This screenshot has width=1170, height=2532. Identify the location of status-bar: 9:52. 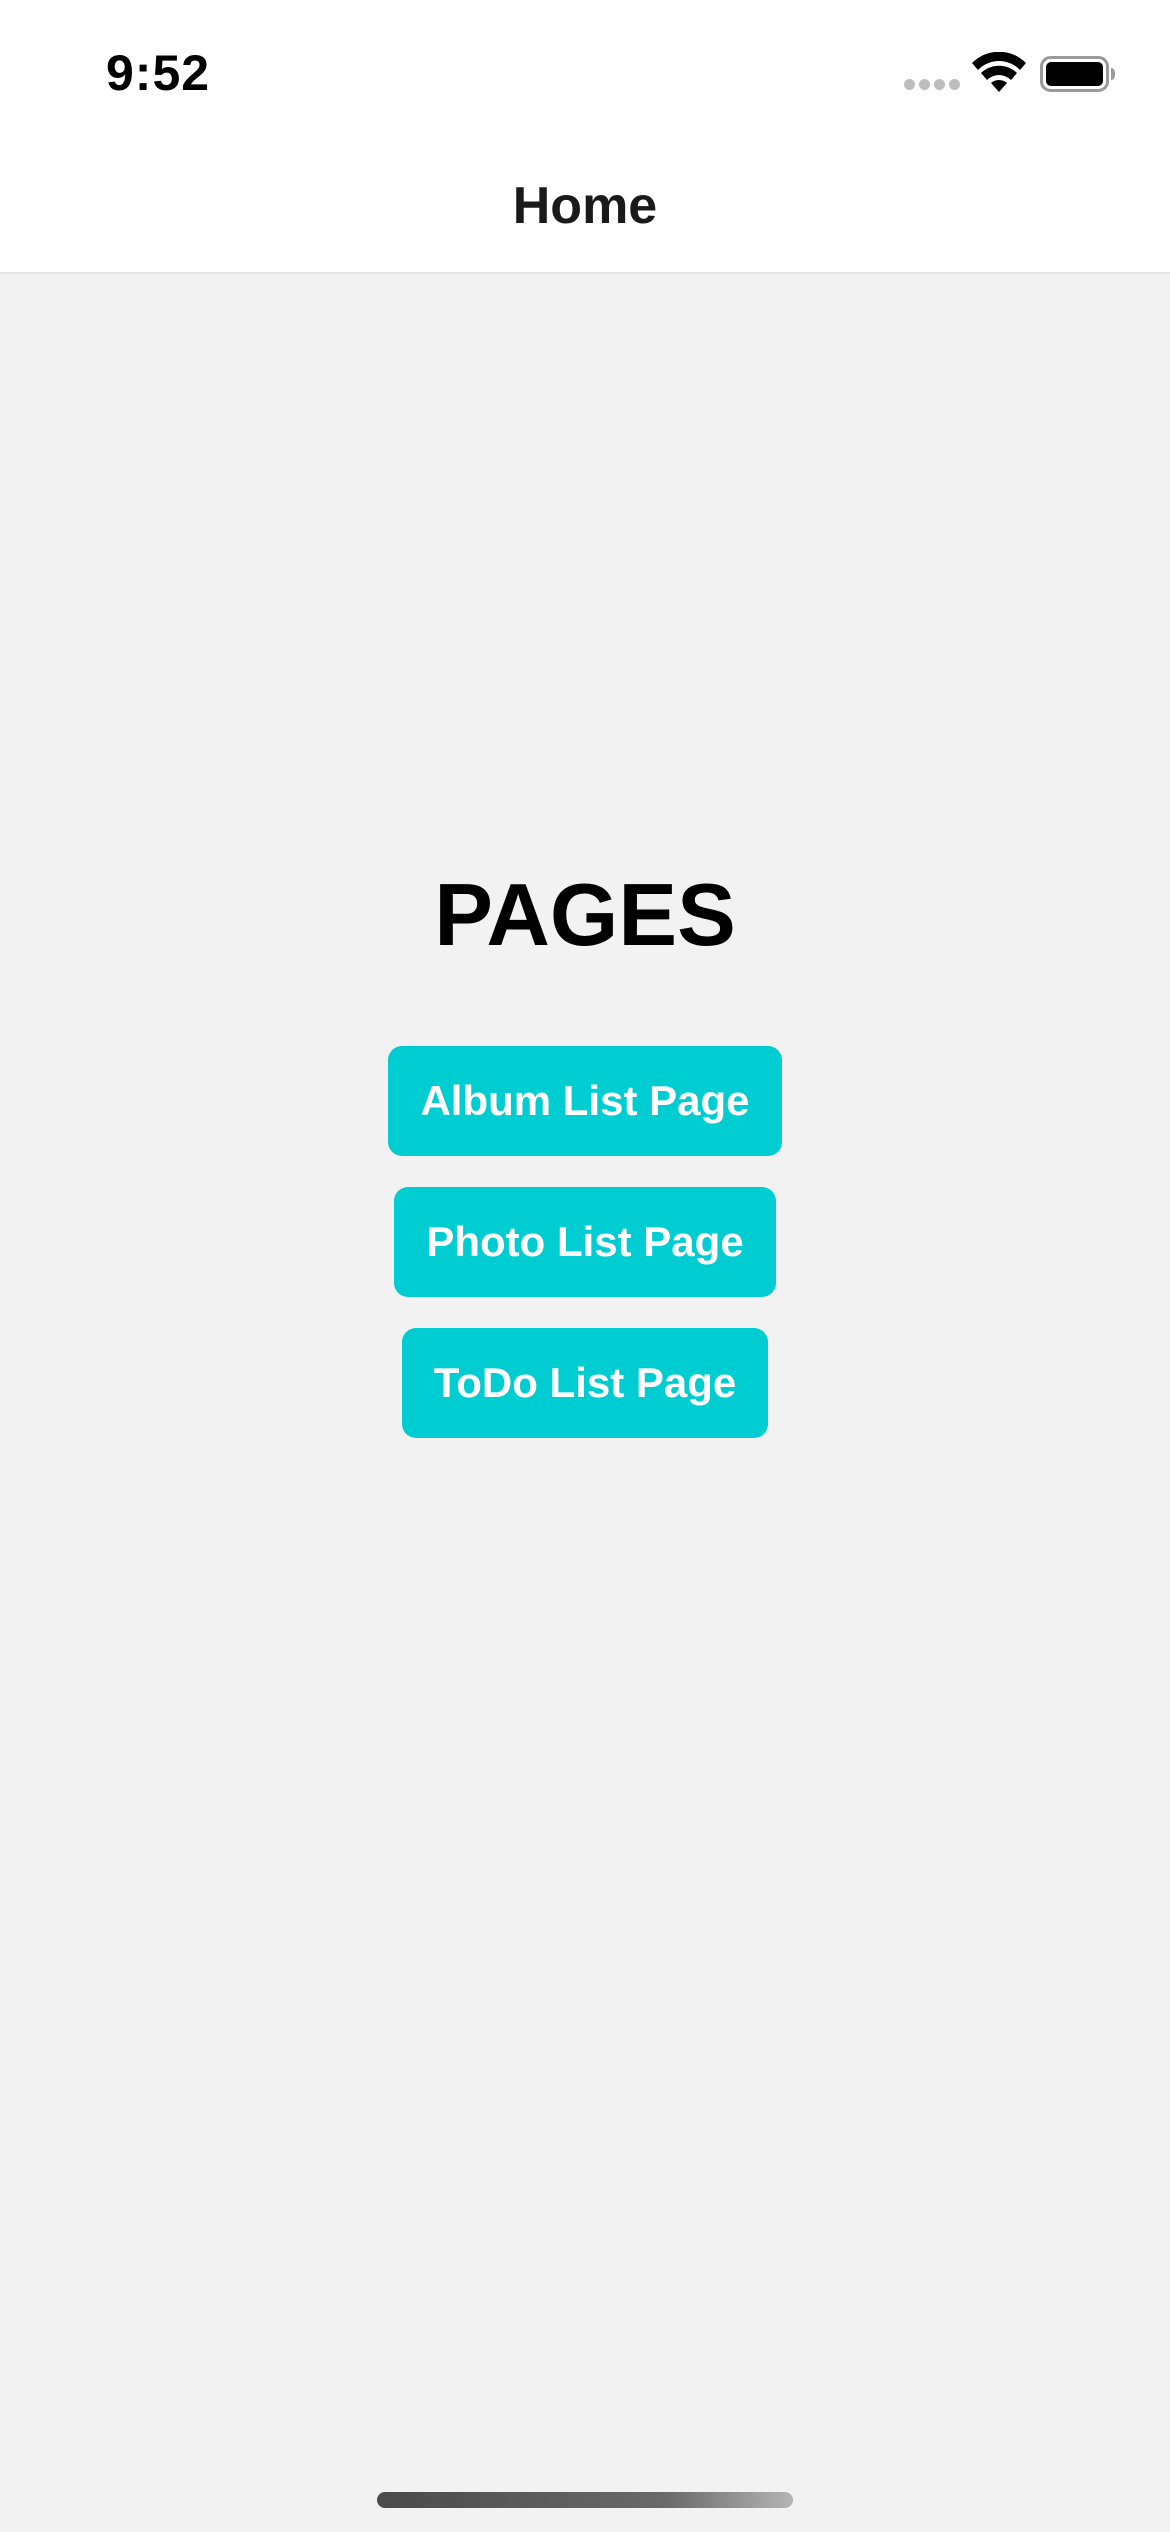
(585, 70).